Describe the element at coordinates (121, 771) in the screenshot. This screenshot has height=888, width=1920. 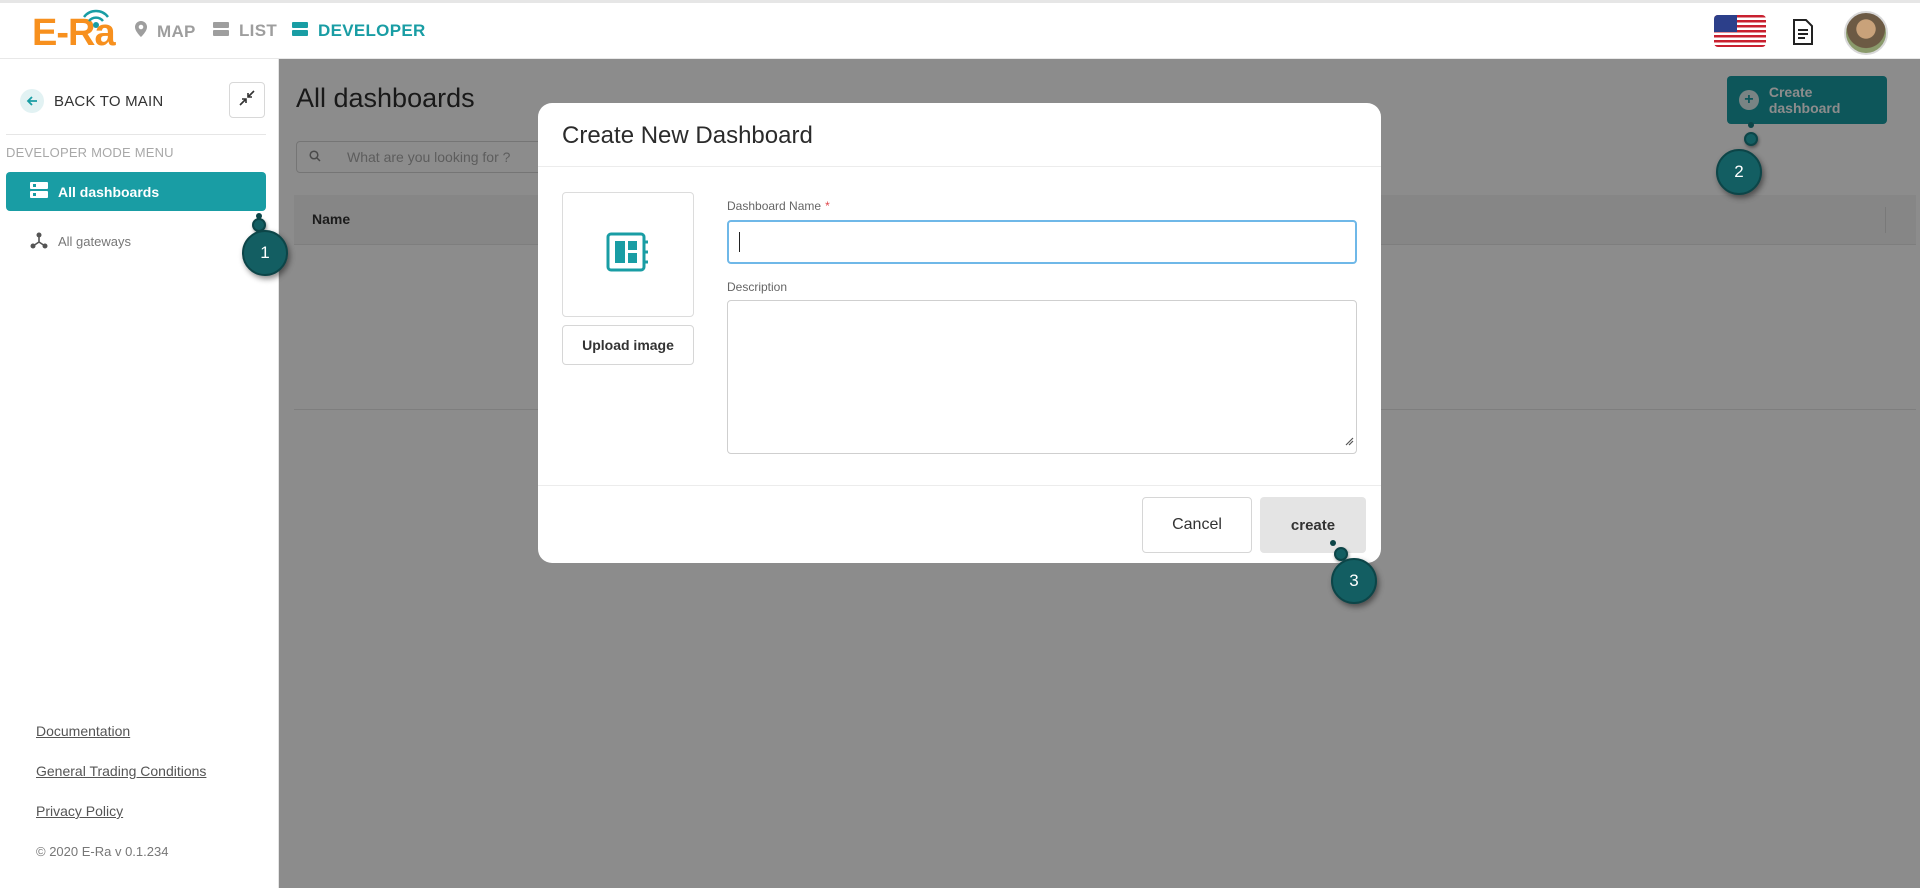
I see `trading-conditions-link: General Trading Conditions` at that location.